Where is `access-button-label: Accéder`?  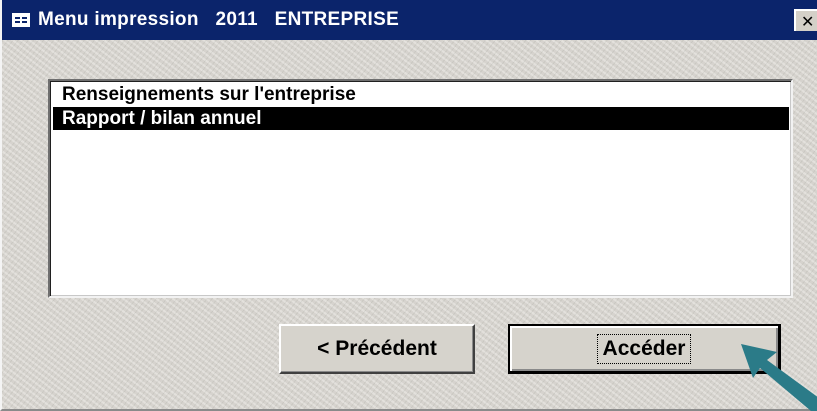
access-button-label: Accéder is located at coordinates (644, 348).